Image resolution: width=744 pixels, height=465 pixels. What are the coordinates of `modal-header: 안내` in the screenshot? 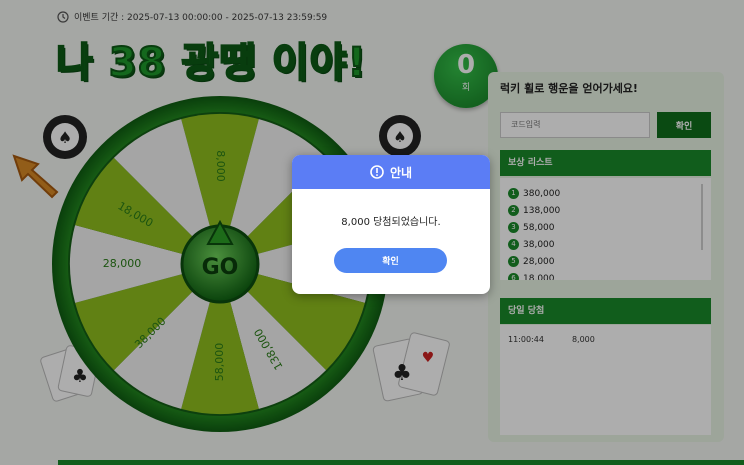 It's located at (391, 172).